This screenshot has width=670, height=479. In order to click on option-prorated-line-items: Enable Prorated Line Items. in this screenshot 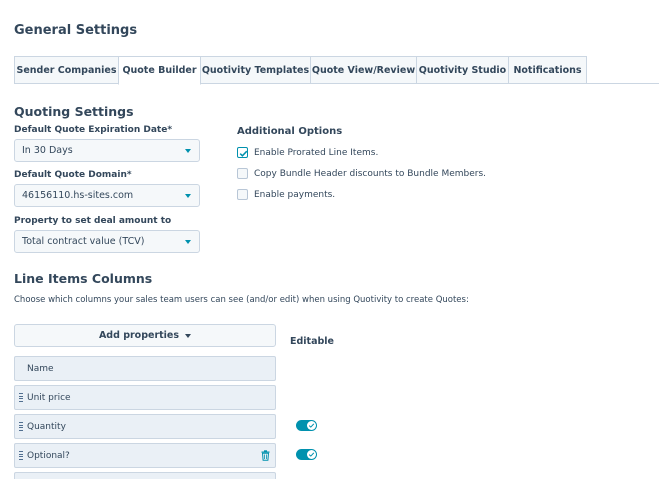, I will do `click(307, 152)`.